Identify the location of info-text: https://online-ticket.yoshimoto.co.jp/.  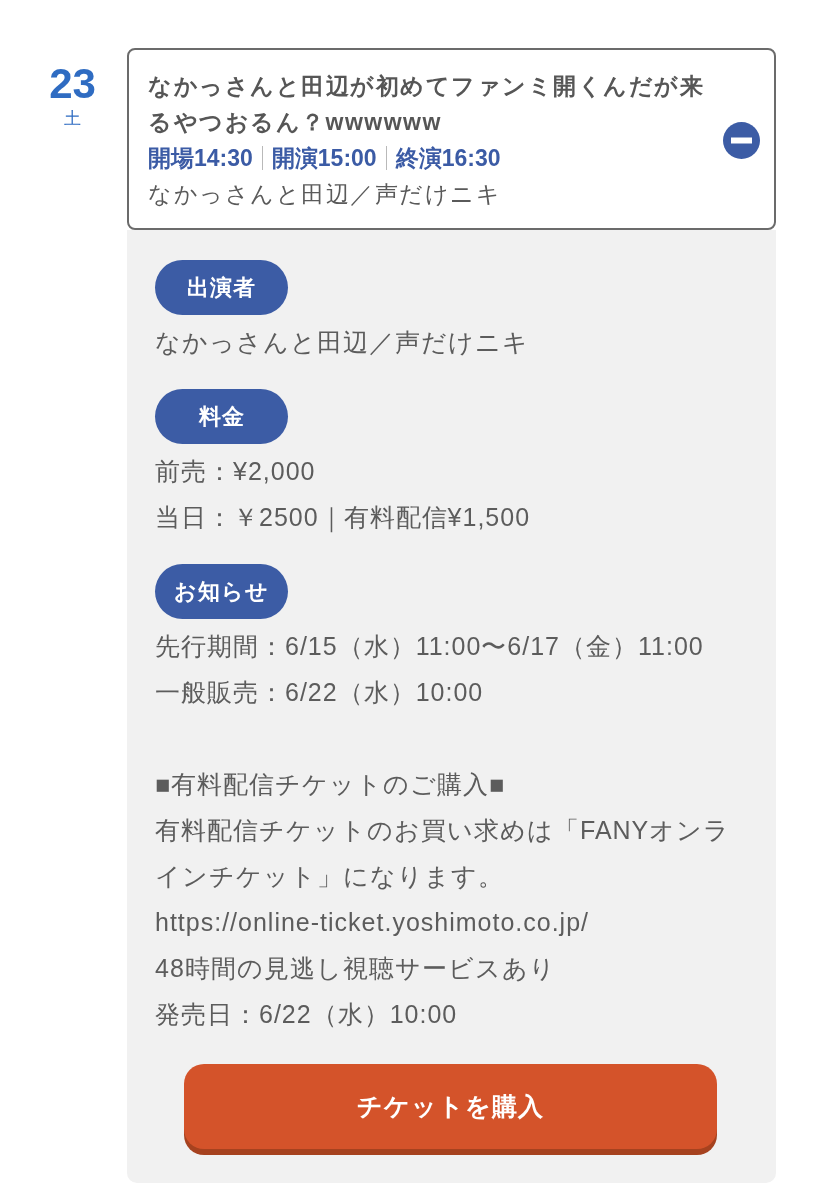
(373, 922).